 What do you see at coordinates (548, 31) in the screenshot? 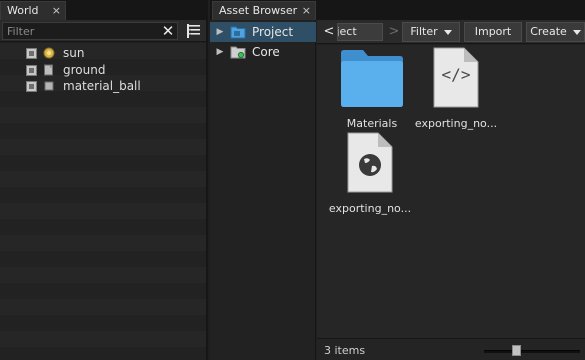
I see `create-button-label: Create` at bounding box center [548, 31].